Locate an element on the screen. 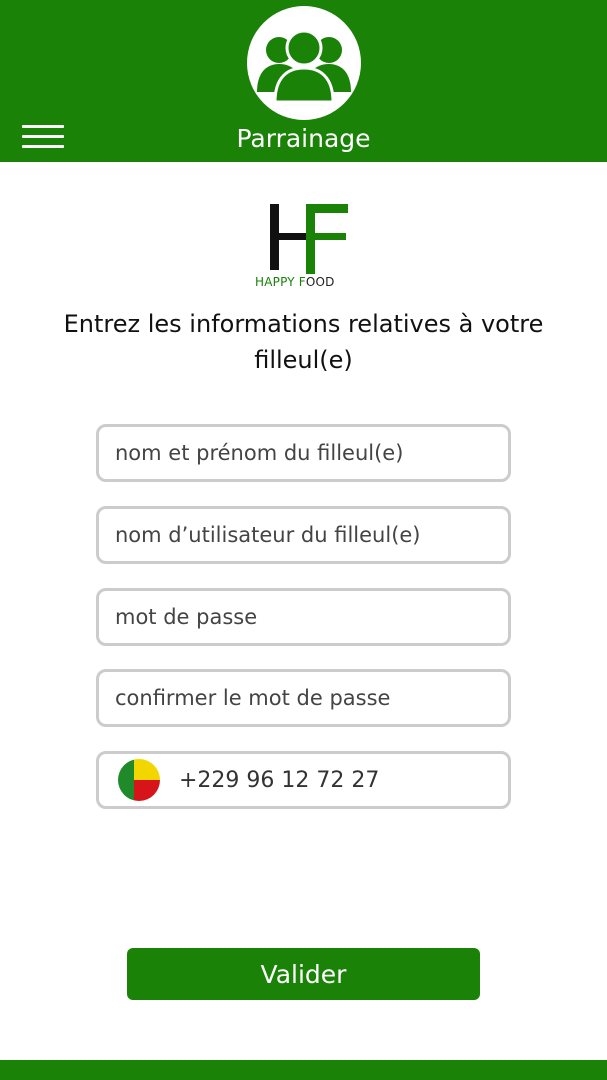 This screenshot has width=607, height=1080. referral-avatar is located at coordinates (304, 63).